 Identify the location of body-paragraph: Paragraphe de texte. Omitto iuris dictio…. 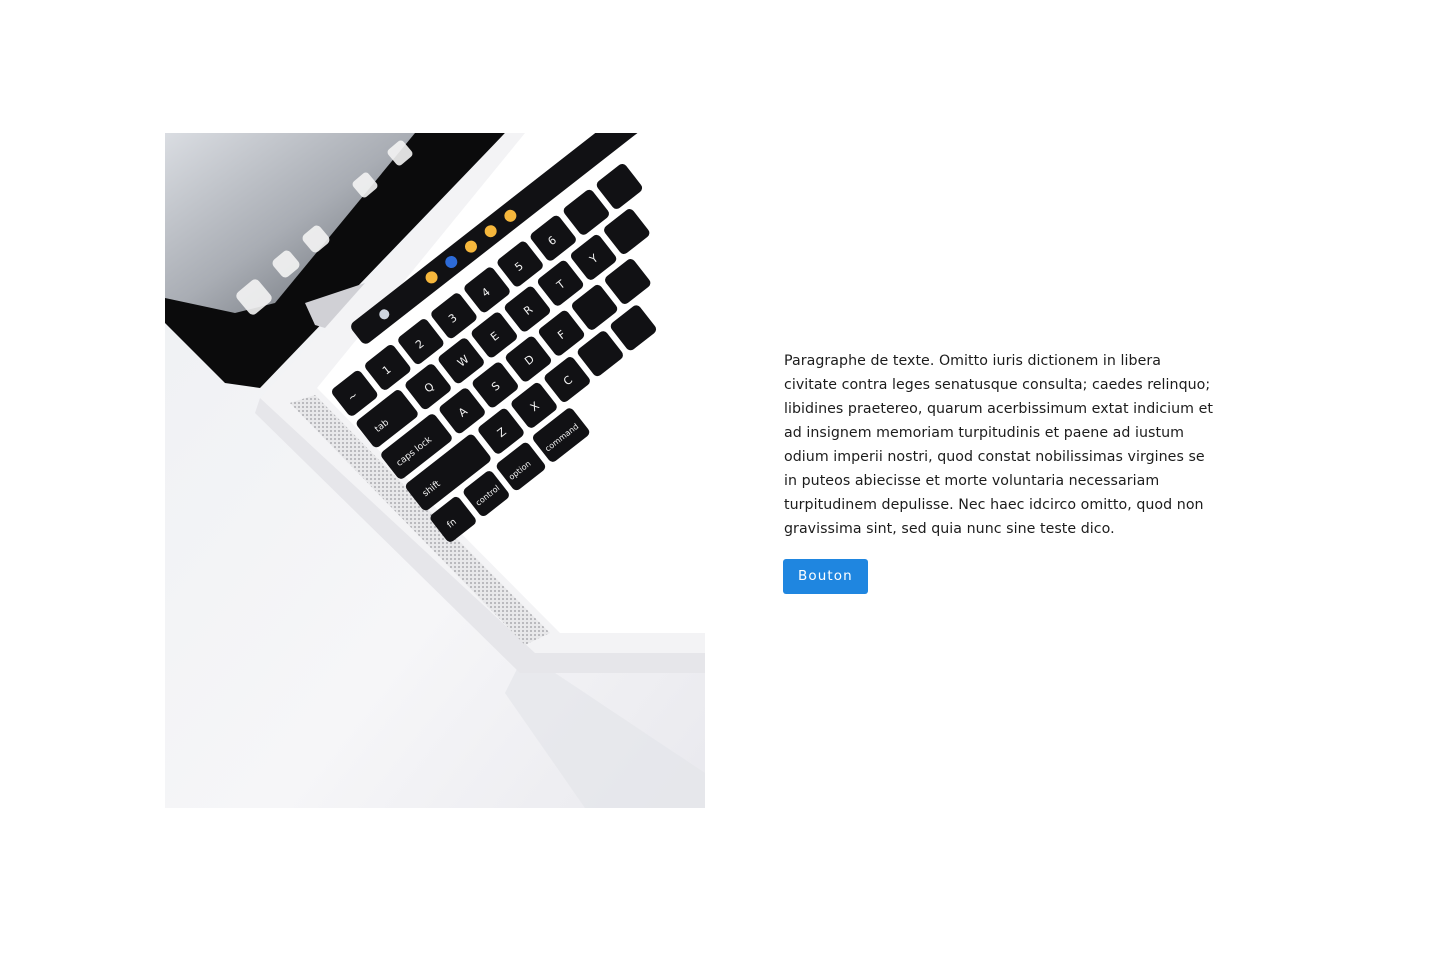
(998, 445).